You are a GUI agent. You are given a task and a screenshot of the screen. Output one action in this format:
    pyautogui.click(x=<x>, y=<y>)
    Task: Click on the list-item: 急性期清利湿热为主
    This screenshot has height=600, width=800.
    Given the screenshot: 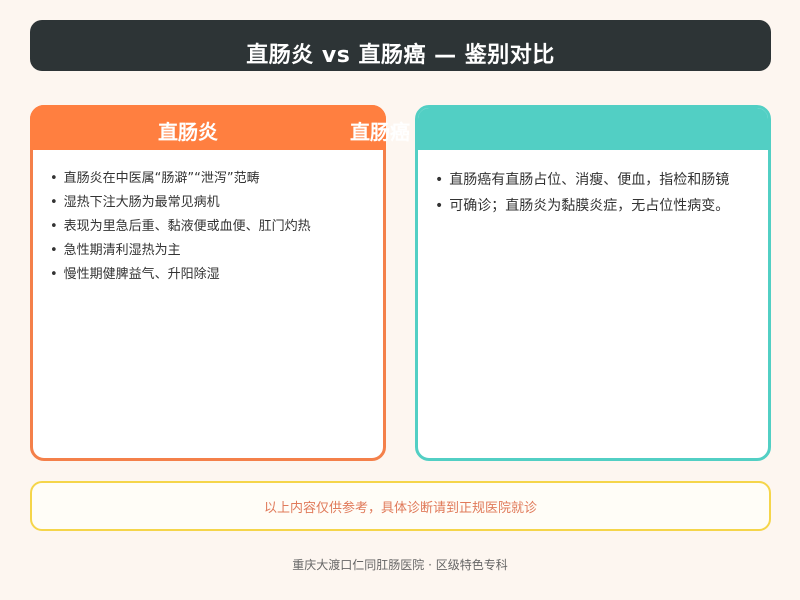 What is the action you would take?
    pyautogui.click(x=180, y=251)
    